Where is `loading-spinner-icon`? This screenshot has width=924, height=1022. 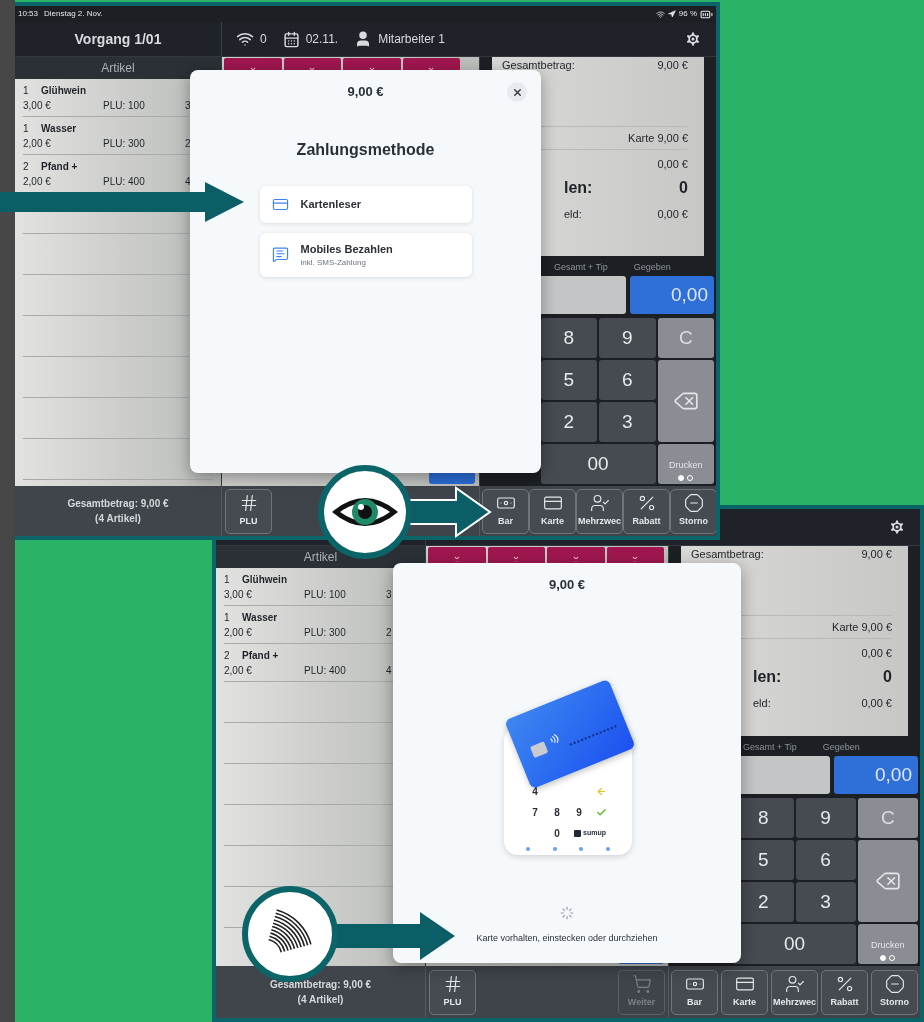 loading-spinner-icon is located at coordinates (567, 912).